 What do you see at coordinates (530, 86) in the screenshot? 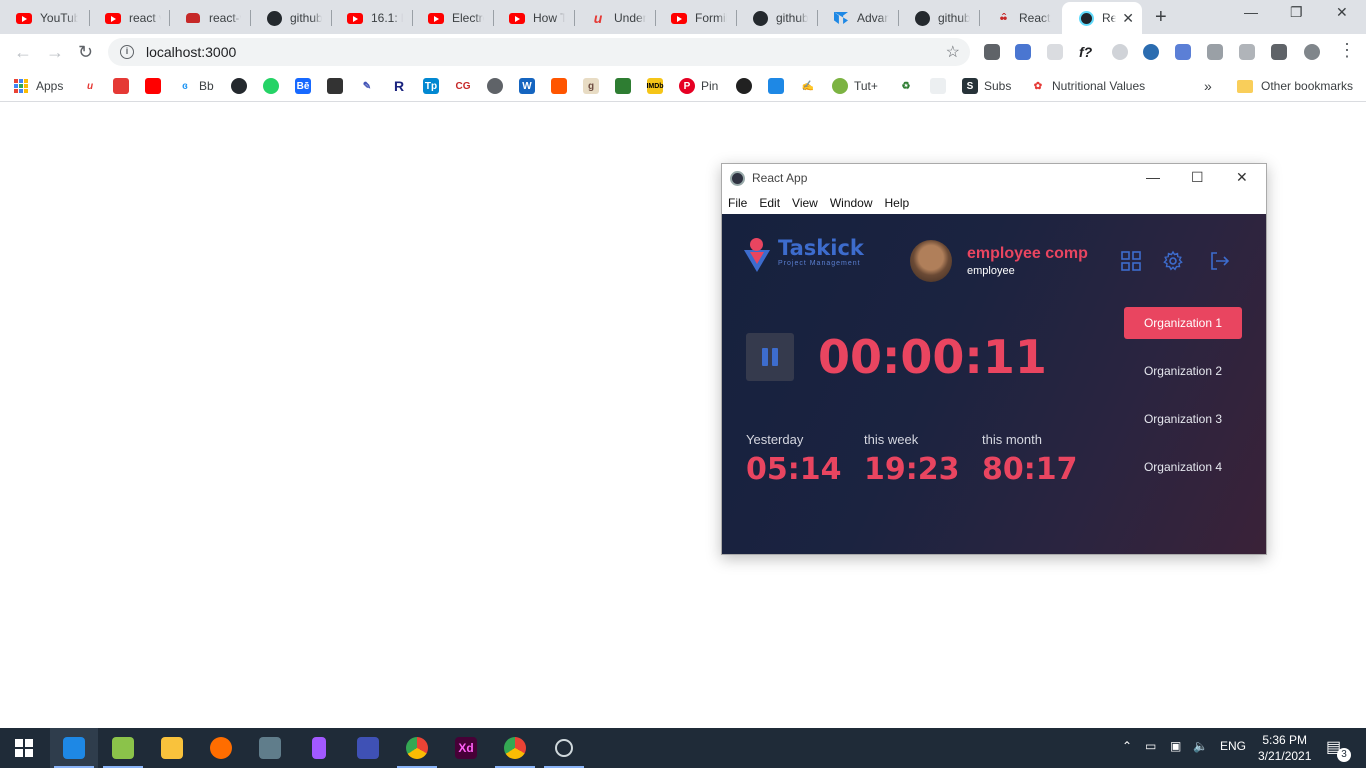
I see `bookmark: W` at bounding box center [530, 86].